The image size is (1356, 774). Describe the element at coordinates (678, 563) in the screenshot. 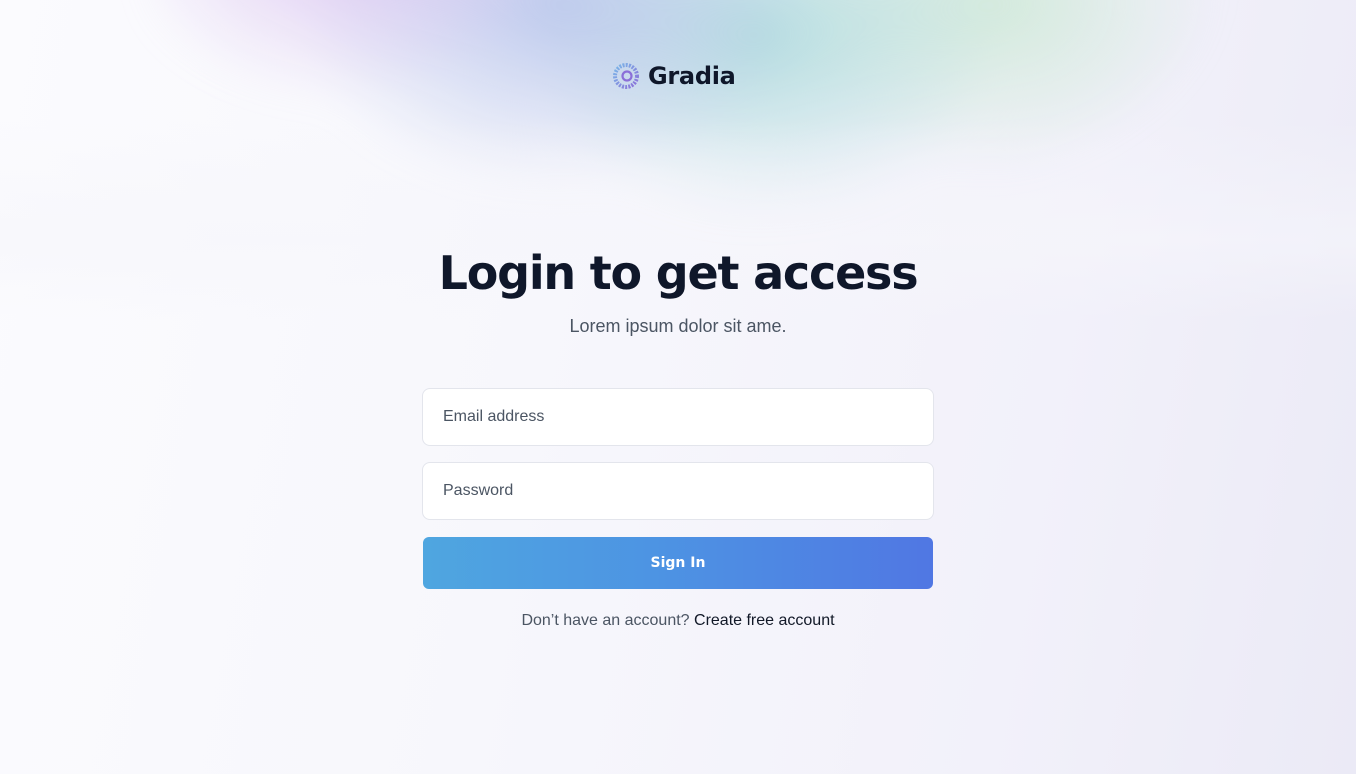

I see `sign-in-button: Sign In` at that location.